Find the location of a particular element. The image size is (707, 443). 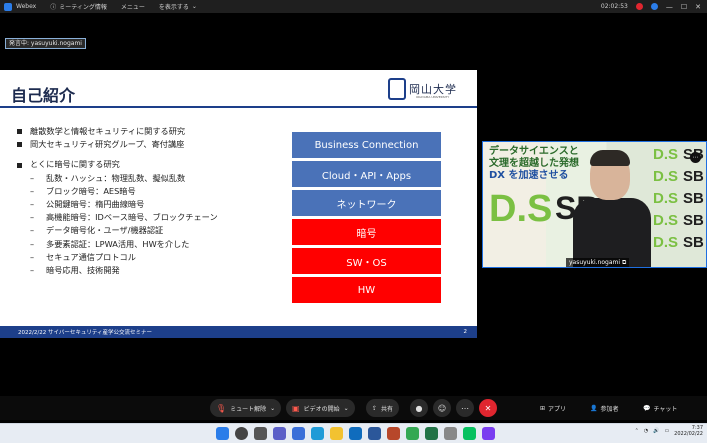

sub-bullet-item: – データ暗号化・ユーザ/機器認証 is located at coordinates (117, 230).